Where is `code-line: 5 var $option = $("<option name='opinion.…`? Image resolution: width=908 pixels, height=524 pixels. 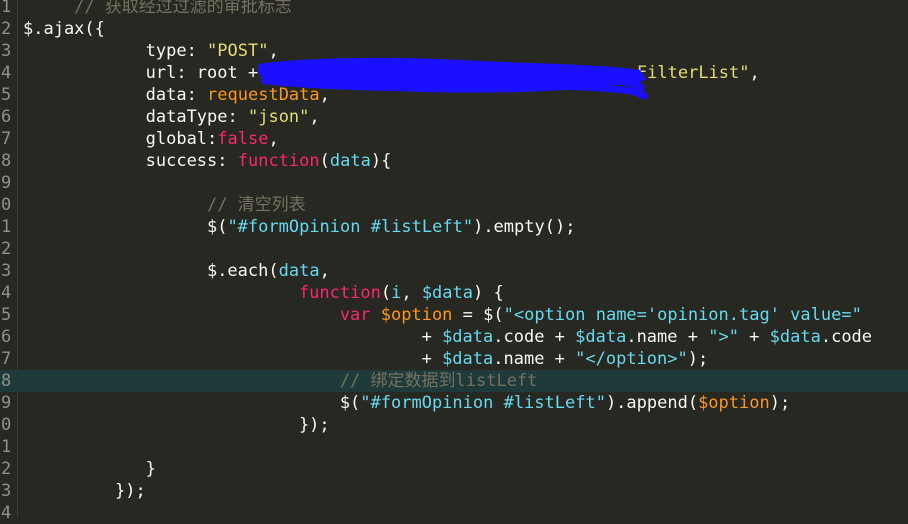
code-line: 5 var $option = $("<option name='opinion.… is located at coordinates (454, 315).